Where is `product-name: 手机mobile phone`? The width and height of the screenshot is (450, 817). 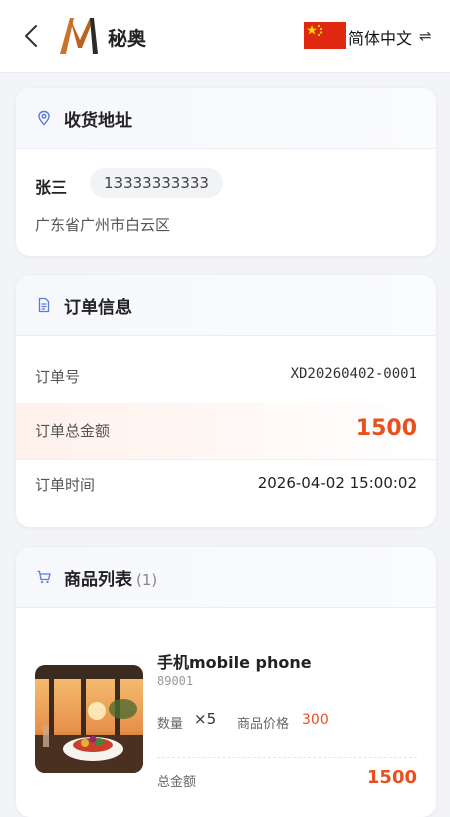
product-name: 手机mobile phone is located at coordinates (234, 661).